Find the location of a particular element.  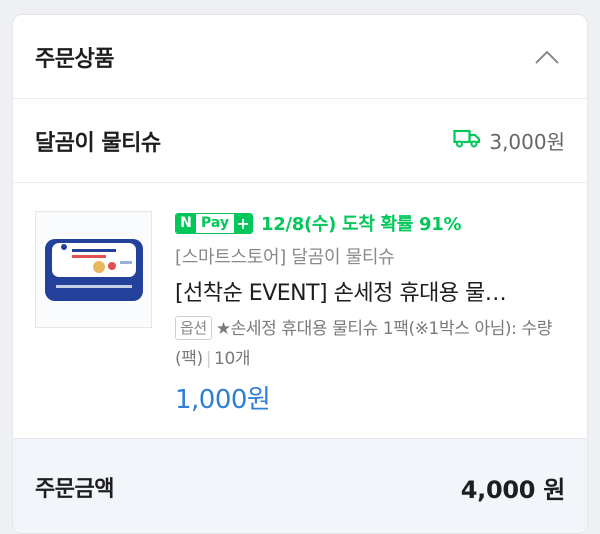

arrival-probability: 12/8(수) 도착 확률 91% is located at coordinates (361, 224).